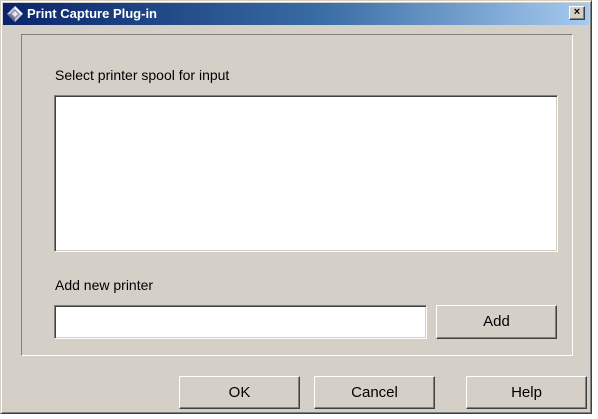 Image resolution: width=598 pixels, height=419 pixels. What do you see at coordinates (104, 285) in the screenshot?
I see `new-printer-label: Add new printer` at bounding box center [104, 285].